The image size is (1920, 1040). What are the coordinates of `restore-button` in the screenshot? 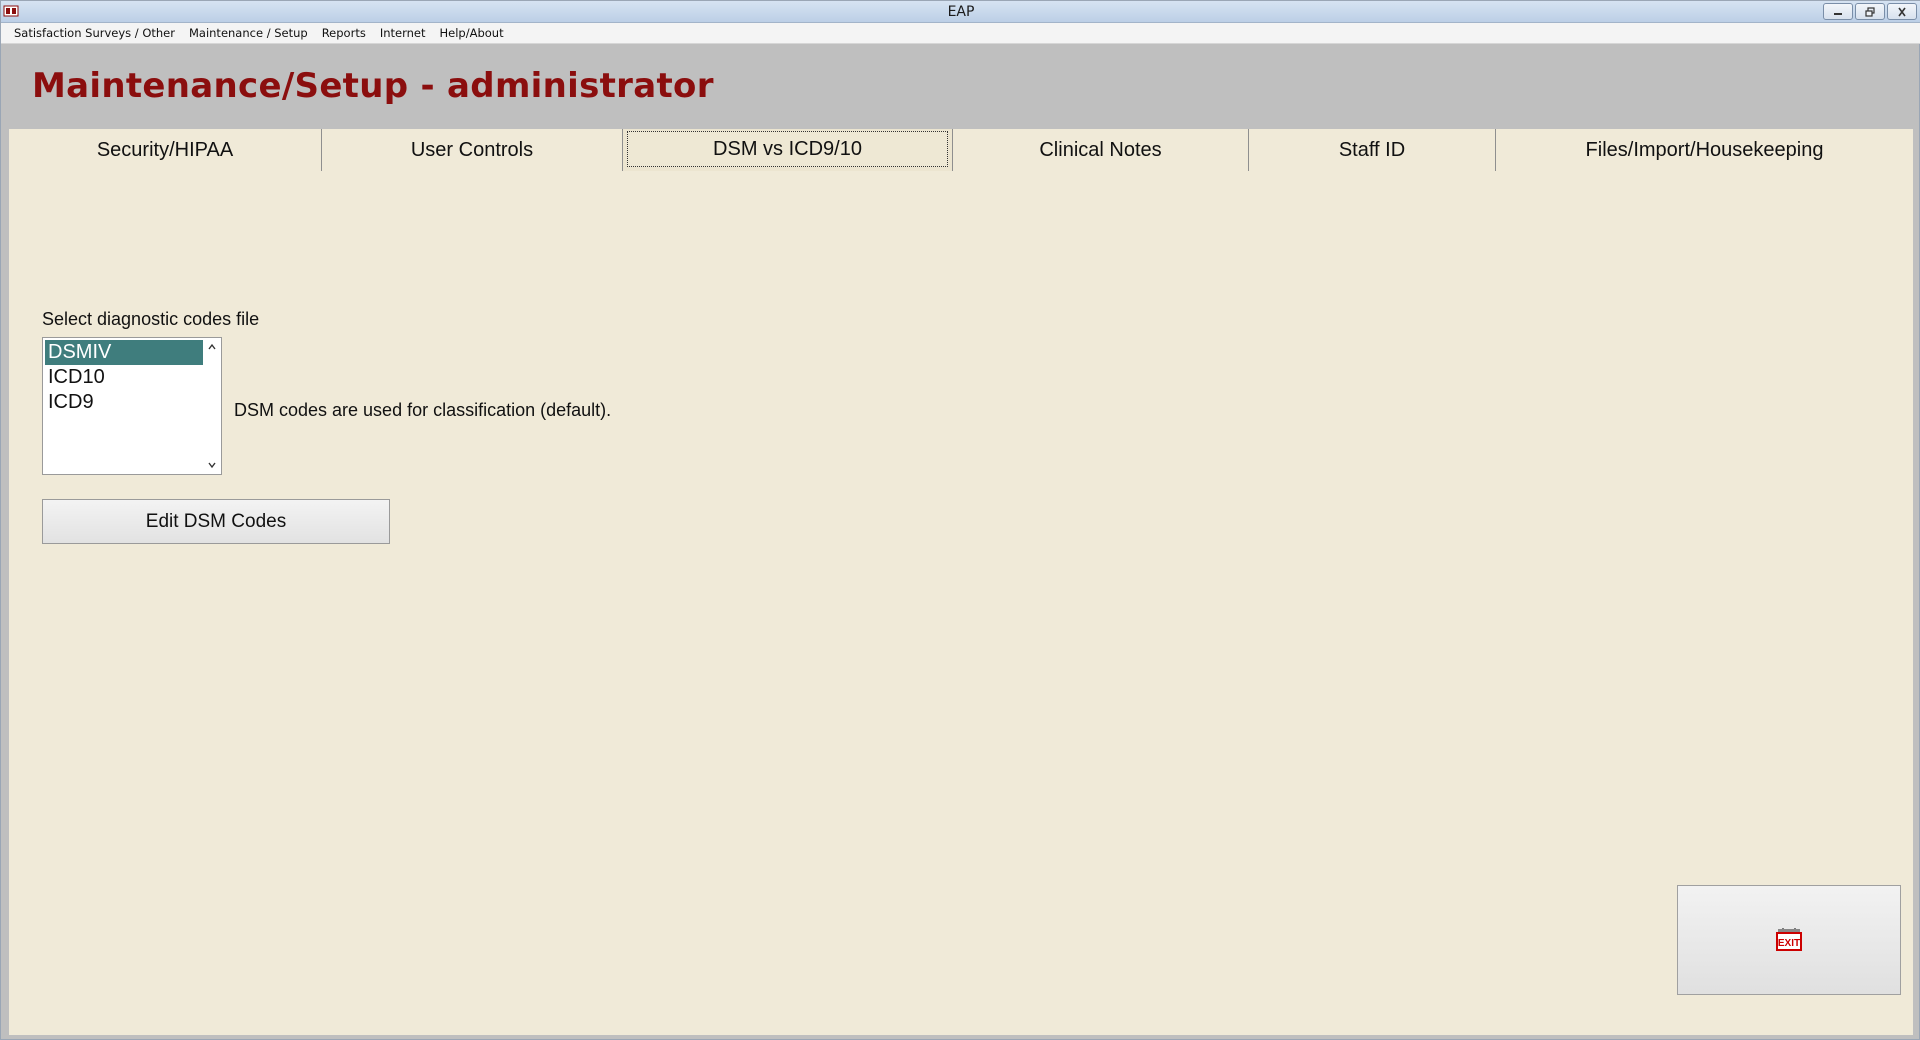 It's located at (1870, 11).